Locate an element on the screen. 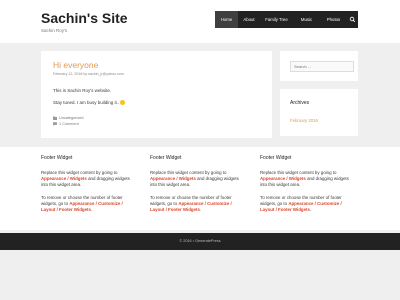 The width and height of the screenshot is (400, 300). site-title: Sachin's Site is located at coordinates (84, 18).